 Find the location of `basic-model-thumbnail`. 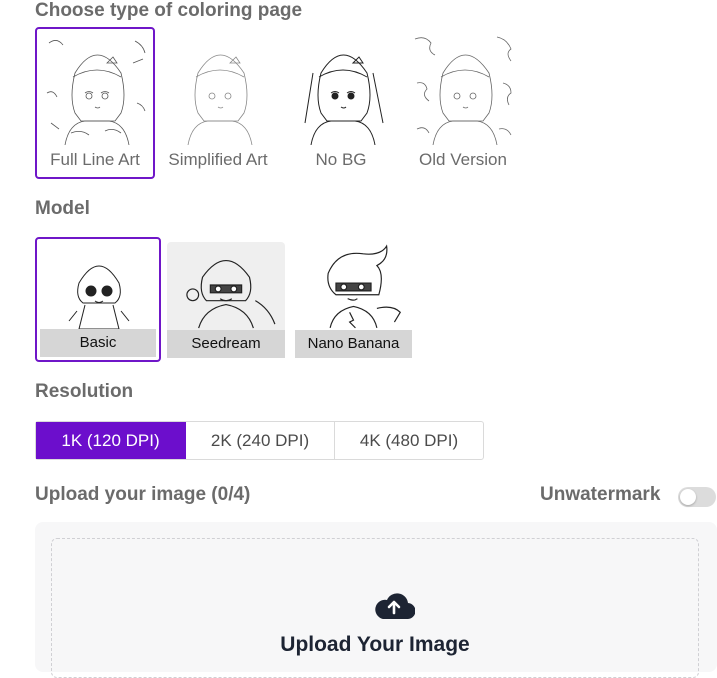

basic-model-thumbnail is located at coordinates (99, 297).